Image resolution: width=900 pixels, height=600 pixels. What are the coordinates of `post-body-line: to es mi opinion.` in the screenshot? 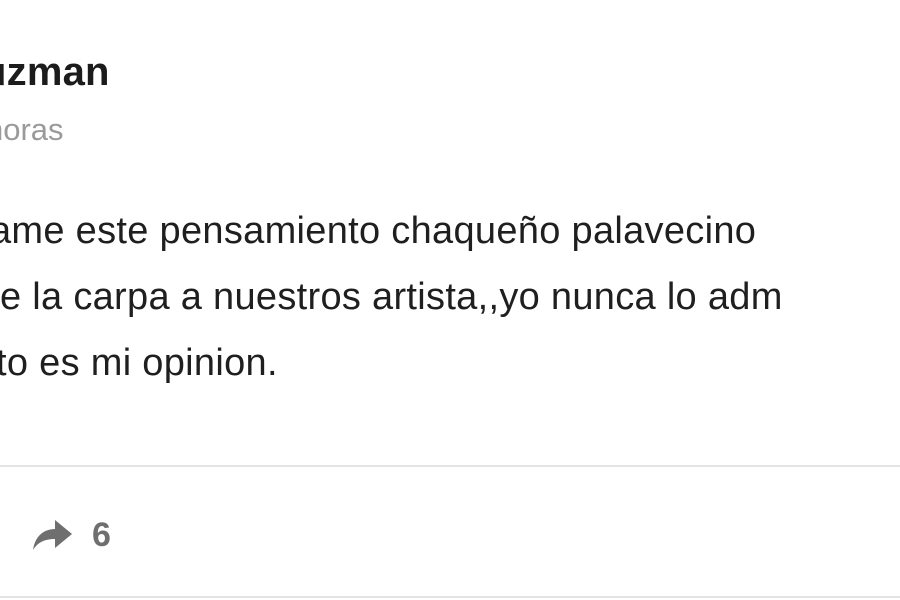 It's located at (139, 363).